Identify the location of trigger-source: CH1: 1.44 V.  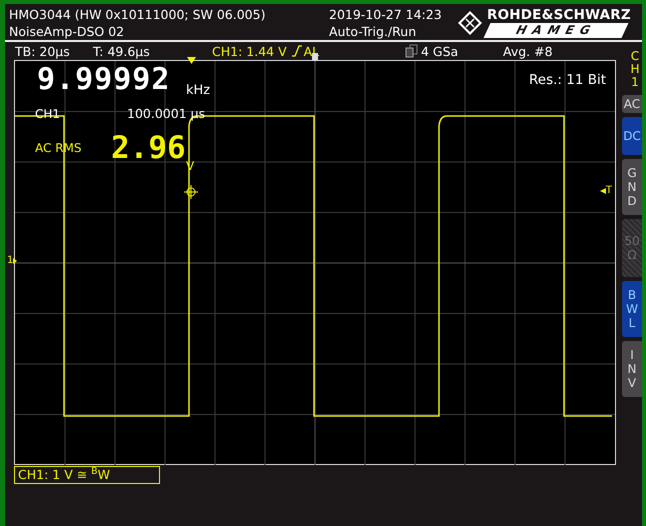
(249, 51).